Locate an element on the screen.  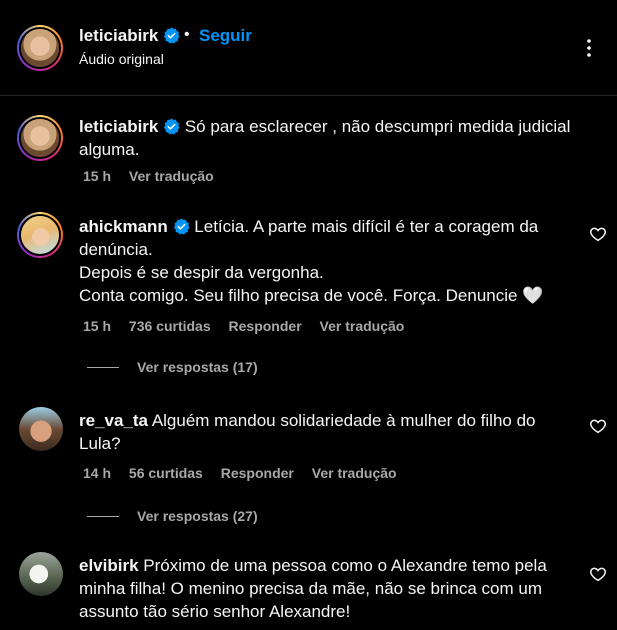
comment-meta: 15 h 736 curtidas Responder Ver tradução is located at coordinates (250, 326).